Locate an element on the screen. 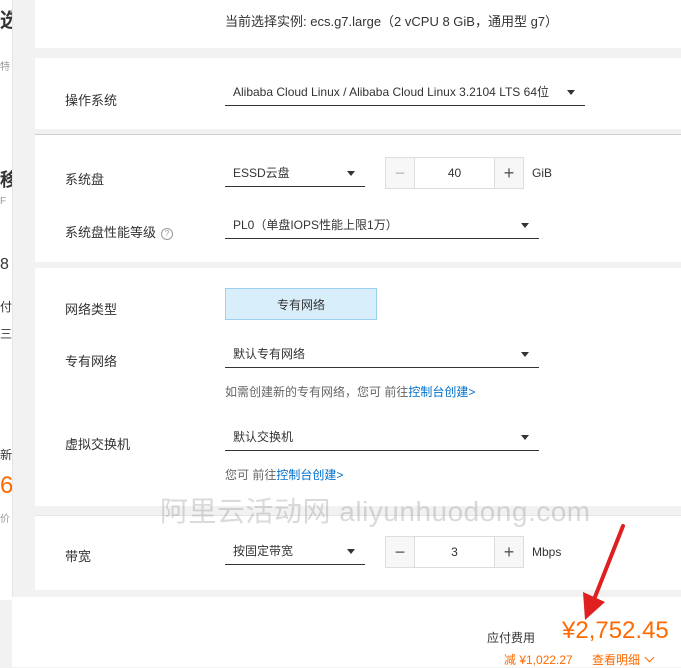 The width and height of the screenshot is (681, 668). fee-label: 应付费用 is located at coordinates (511, 638).